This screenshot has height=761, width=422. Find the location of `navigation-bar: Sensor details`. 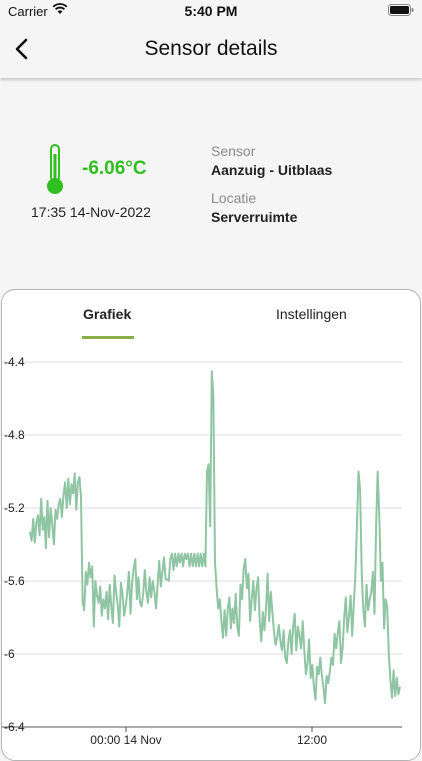

navigation-bar: Sensor details is located at coordinates (211, 50).